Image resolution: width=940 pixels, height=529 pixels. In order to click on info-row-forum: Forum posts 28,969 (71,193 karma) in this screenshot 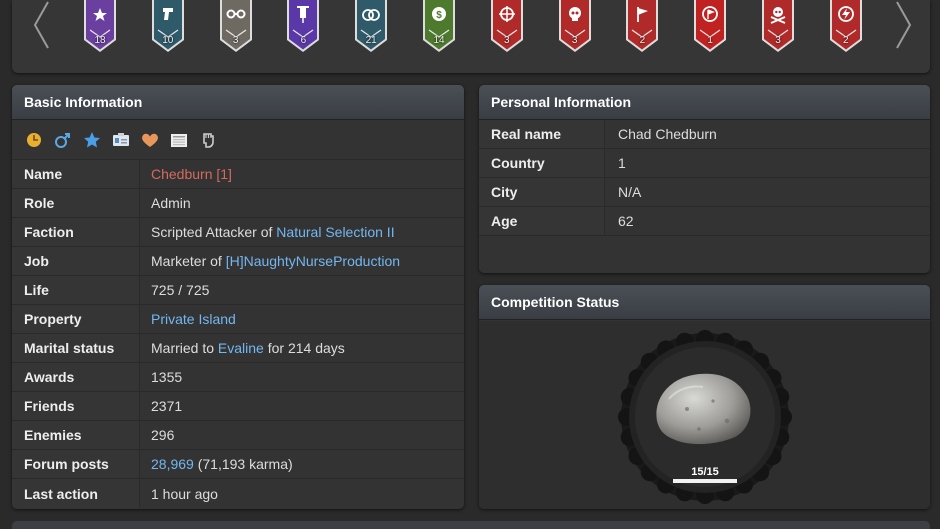, I will do `click(238, 464)`.